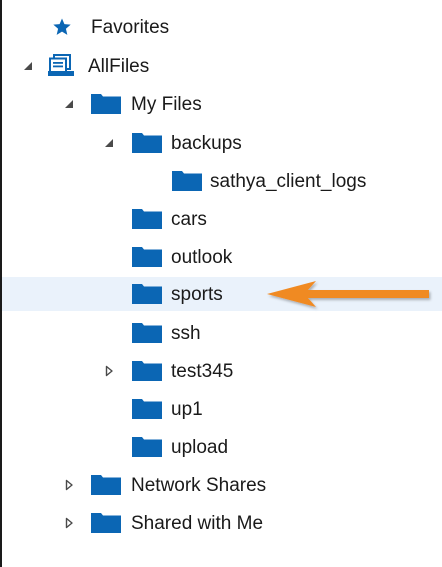 The width and height of the screenshot is (442, 567). What do you see at coordinates (62, 26) in the screenshot?
I see `star-icon` at bounding box center [62, 26].